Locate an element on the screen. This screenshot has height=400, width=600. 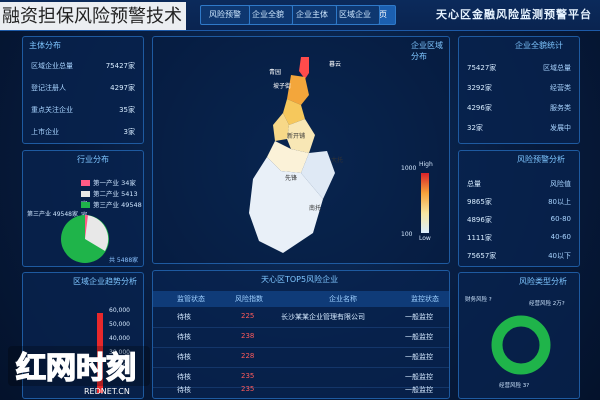
table-row: 一般监控 235 待核 is located at coordinates (301, 390).